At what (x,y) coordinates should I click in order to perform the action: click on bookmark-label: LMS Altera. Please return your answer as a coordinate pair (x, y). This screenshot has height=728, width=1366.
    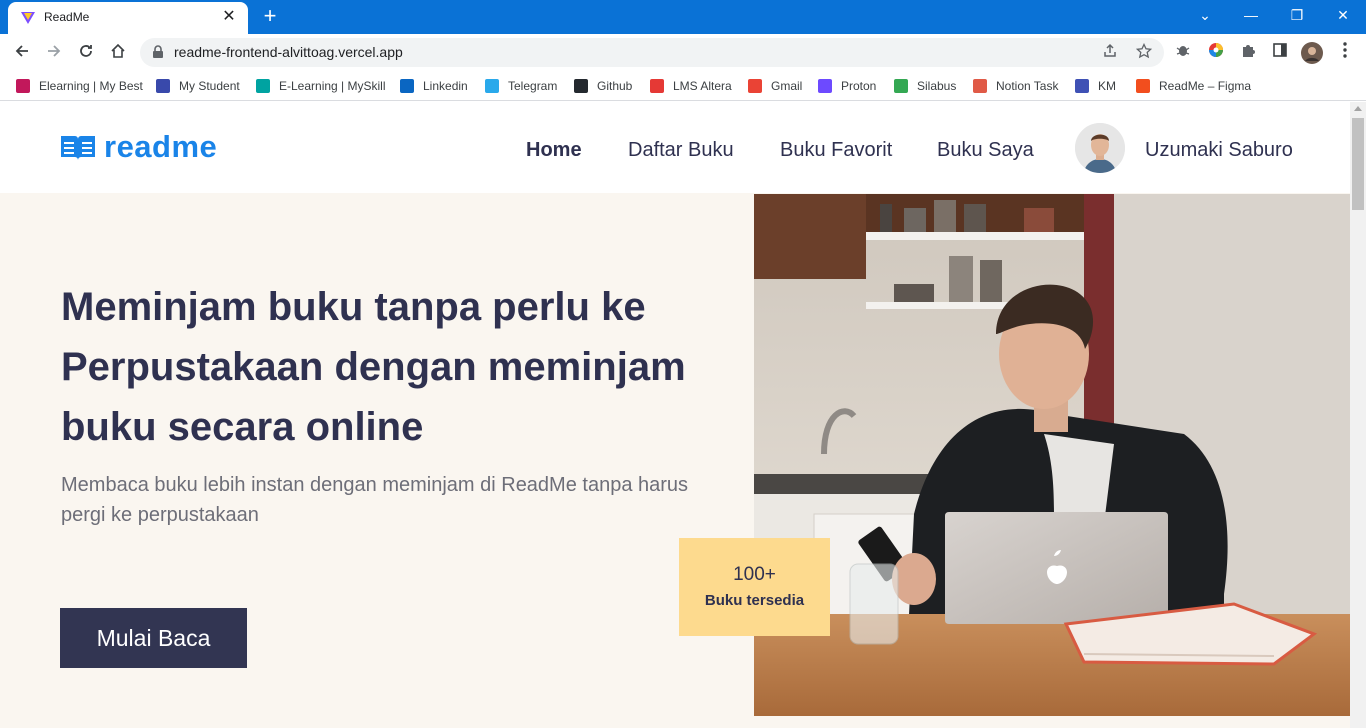
    Looking at the image, I should click on (702, 86).